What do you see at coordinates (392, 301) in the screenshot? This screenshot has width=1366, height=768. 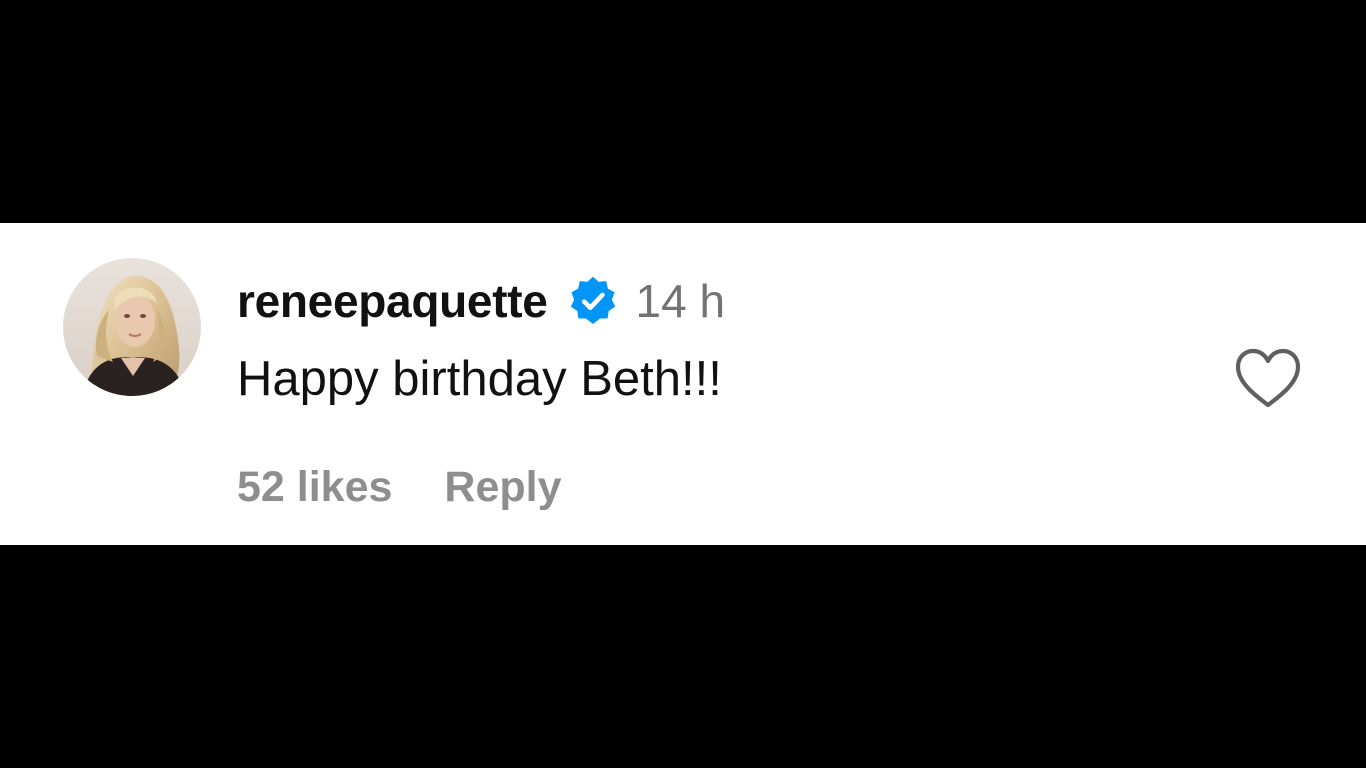 I see `username-link: reneepaquette` at bounding box center [392, 301].